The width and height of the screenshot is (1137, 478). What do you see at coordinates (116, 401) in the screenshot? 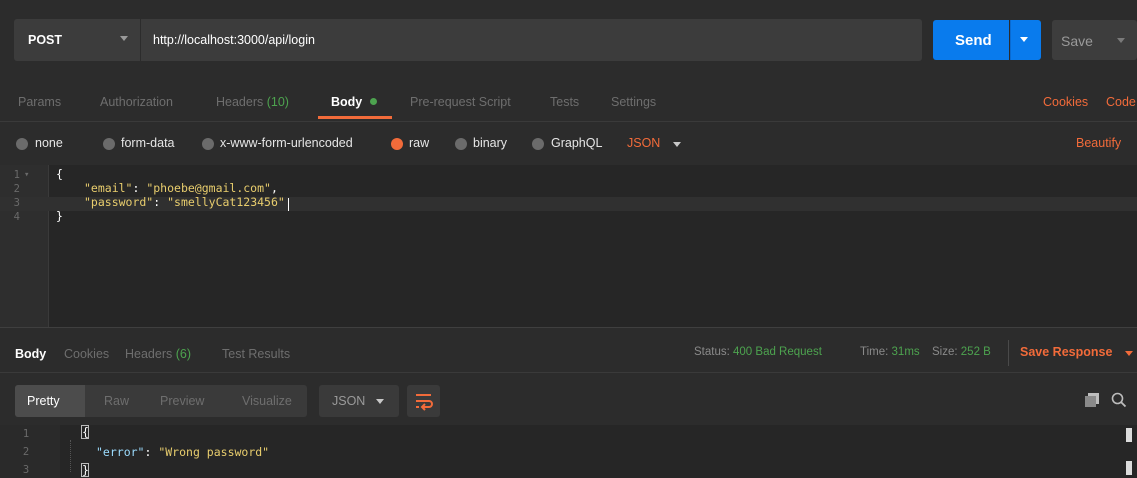
I see `view-raw: Raw` at bounding box center [116, 401].